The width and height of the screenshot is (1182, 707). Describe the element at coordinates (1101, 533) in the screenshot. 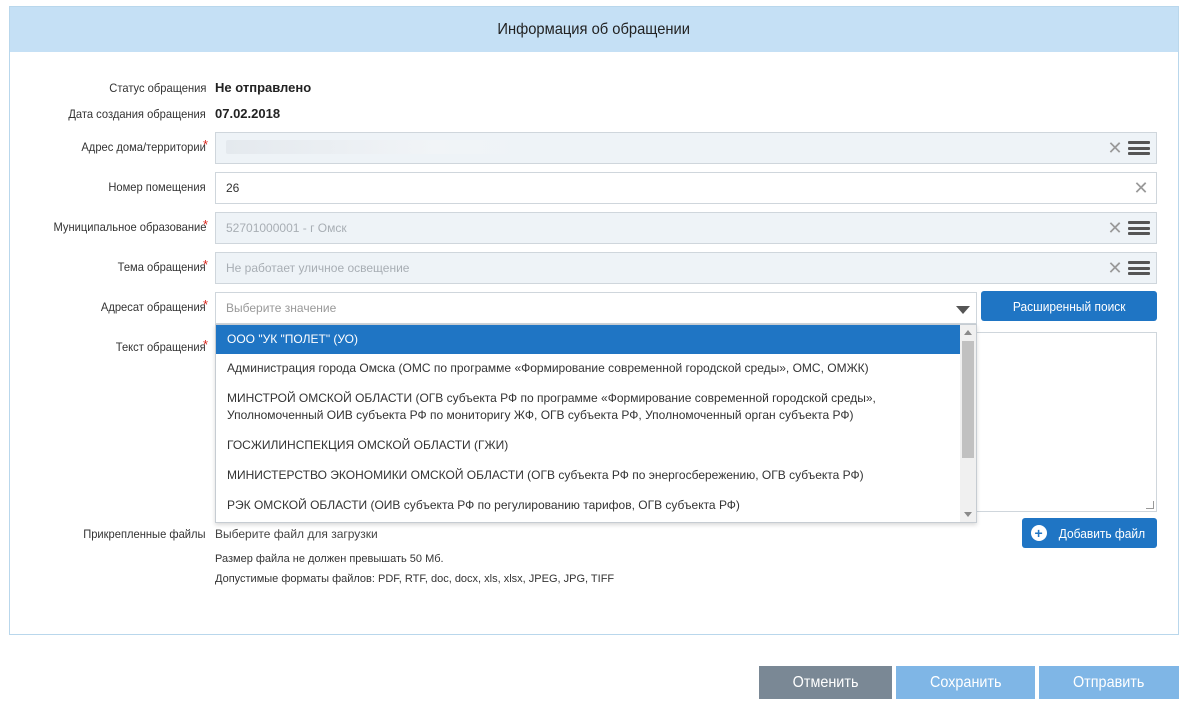

I see `add-file-label: Добавить файл` at that location.